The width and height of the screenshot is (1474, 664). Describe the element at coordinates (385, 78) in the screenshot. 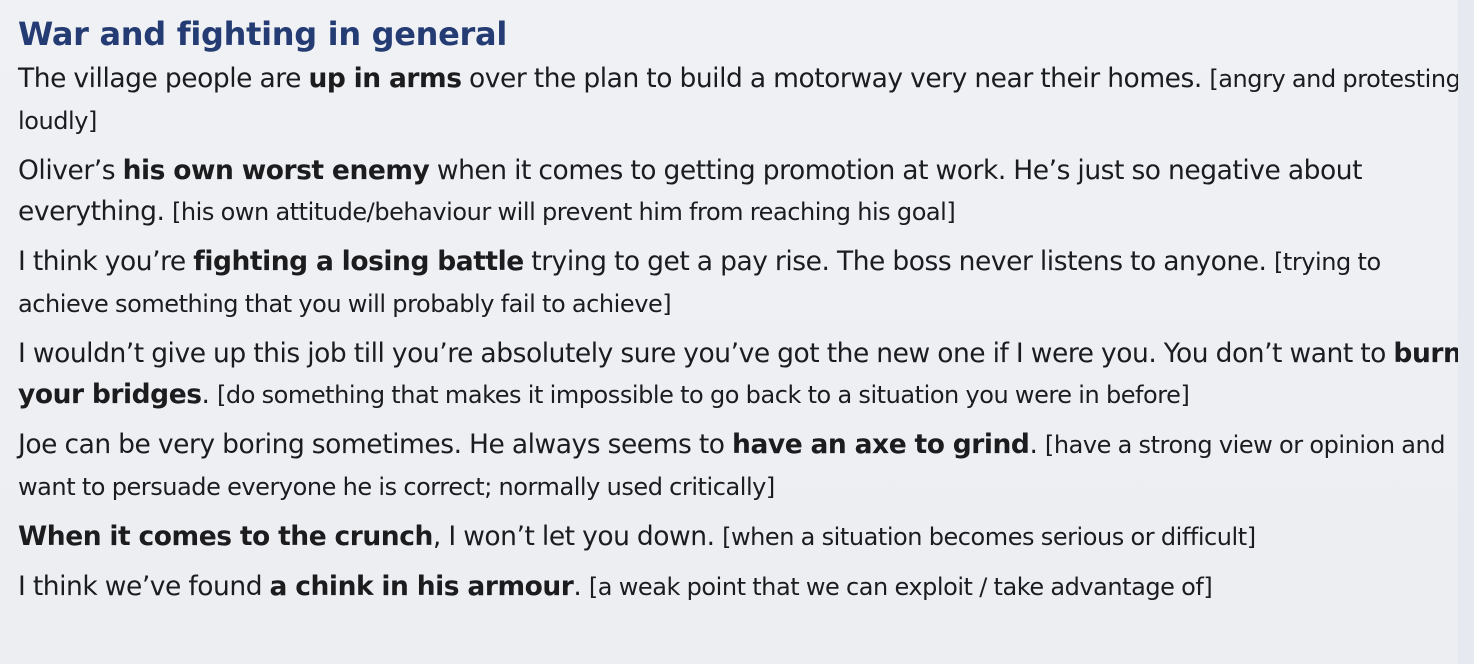

I see `idiom-phrase: up in arms` at that location.